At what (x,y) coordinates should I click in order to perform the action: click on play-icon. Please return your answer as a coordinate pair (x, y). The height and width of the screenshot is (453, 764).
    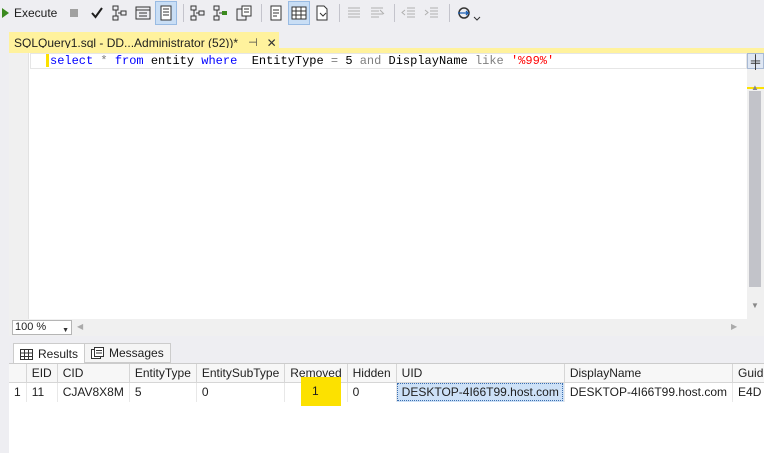
    Looking at the image, I should click on (5, 13).